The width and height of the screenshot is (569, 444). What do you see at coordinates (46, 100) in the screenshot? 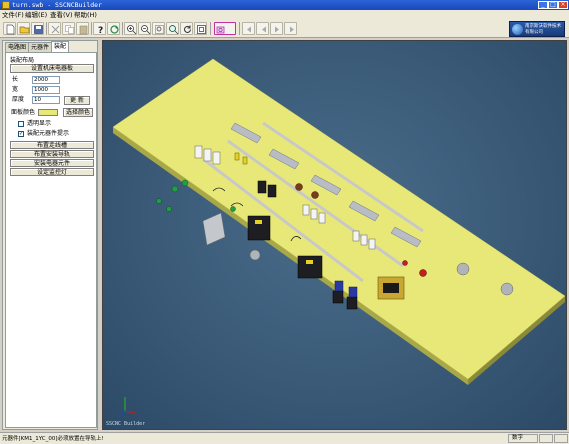
I see `thickness-field: 10` at bounding box center [46, 100].